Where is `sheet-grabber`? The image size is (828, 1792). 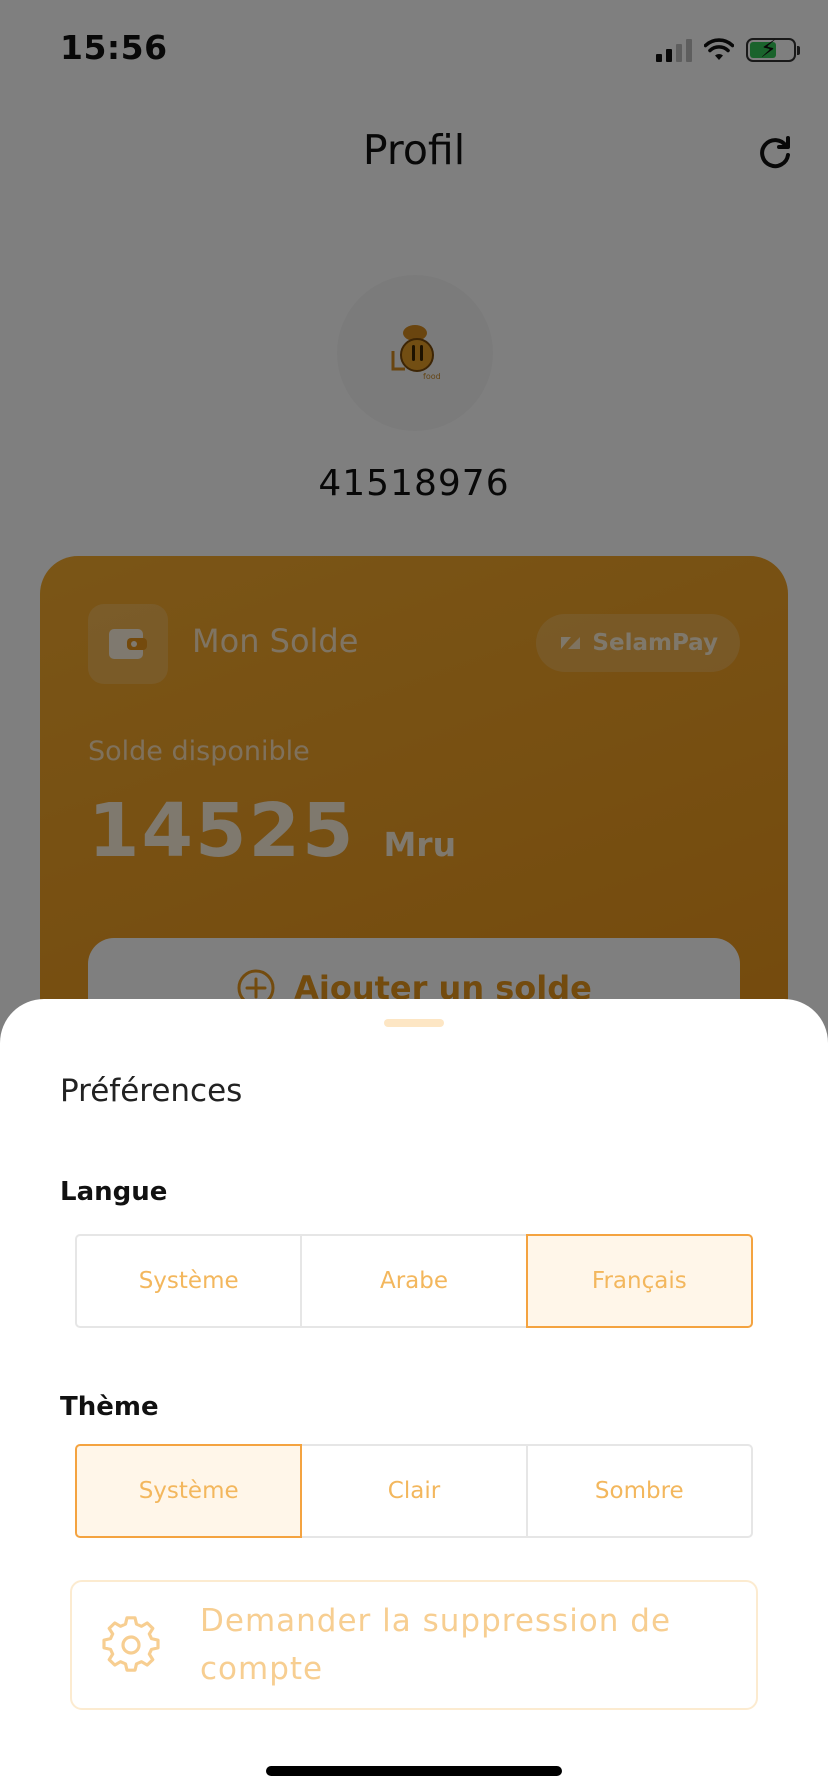
sheet-grabber is located at coordinates (414, 1023).